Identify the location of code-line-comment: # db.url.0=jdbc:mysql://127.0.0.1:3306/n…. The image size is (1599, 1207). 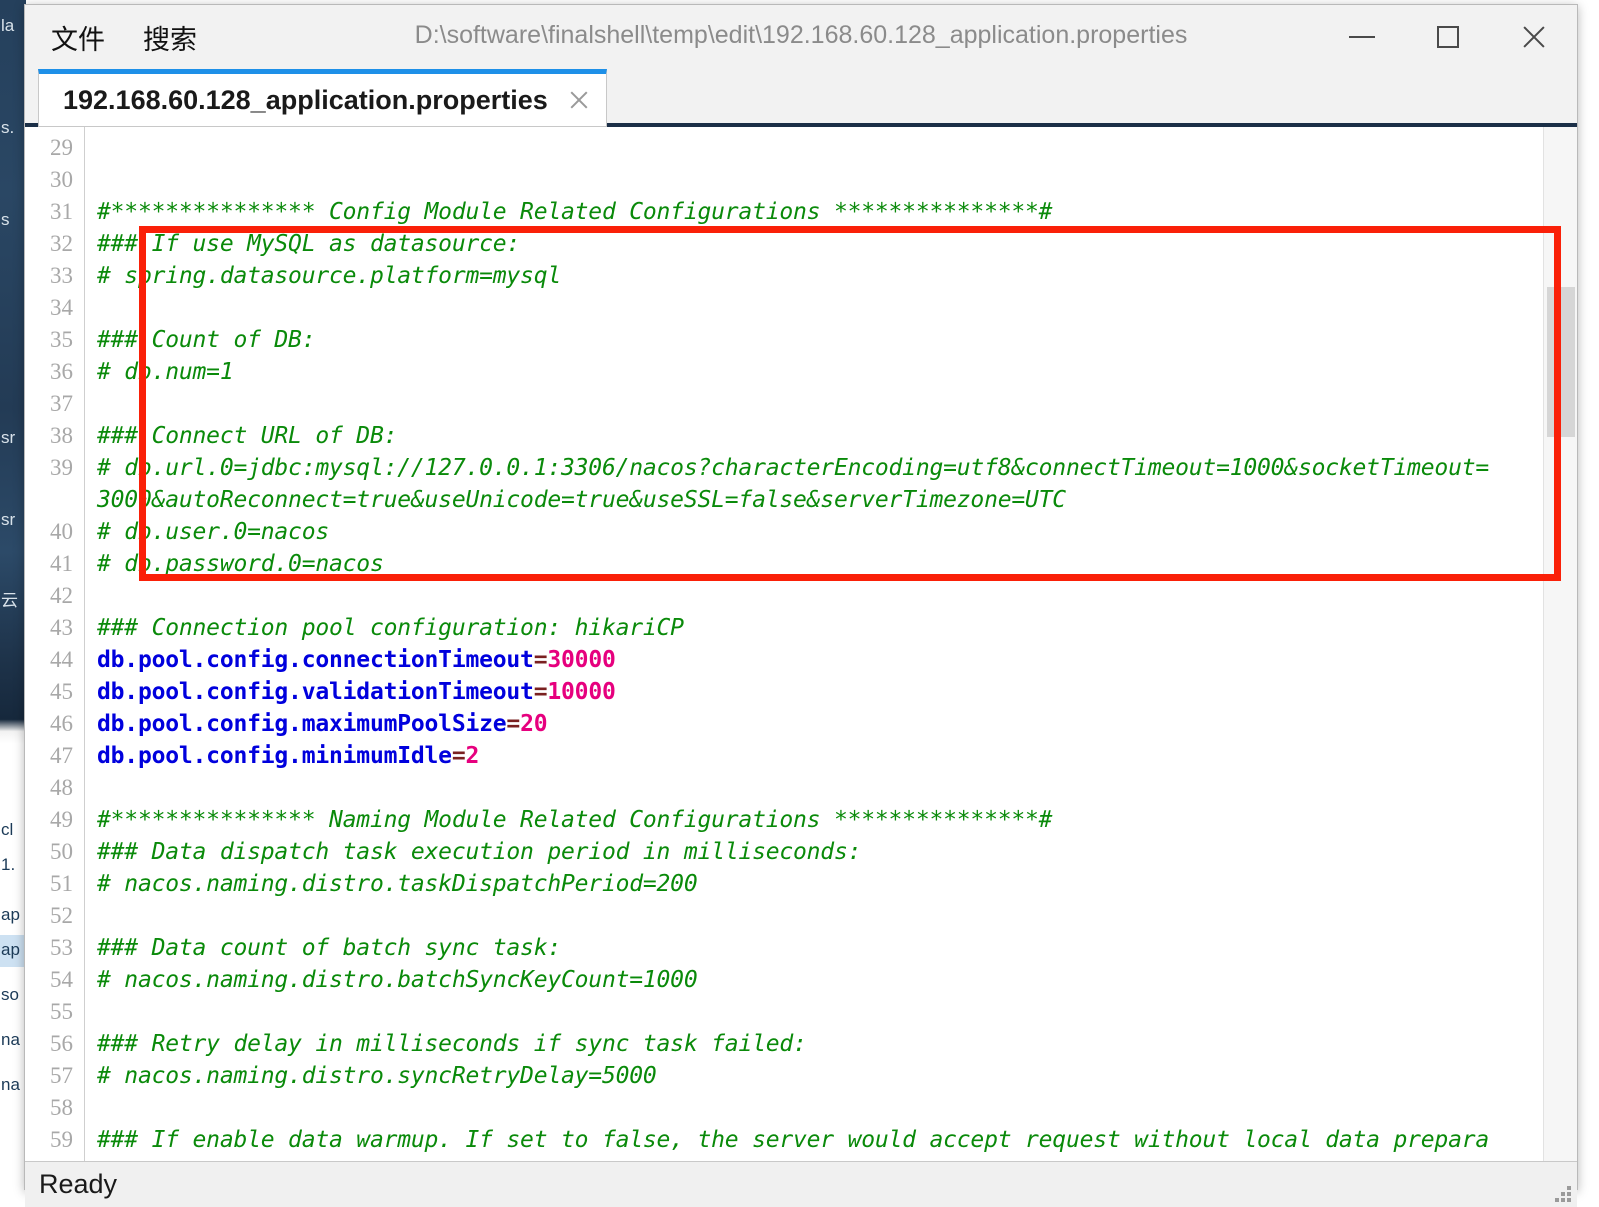
(831, 468).